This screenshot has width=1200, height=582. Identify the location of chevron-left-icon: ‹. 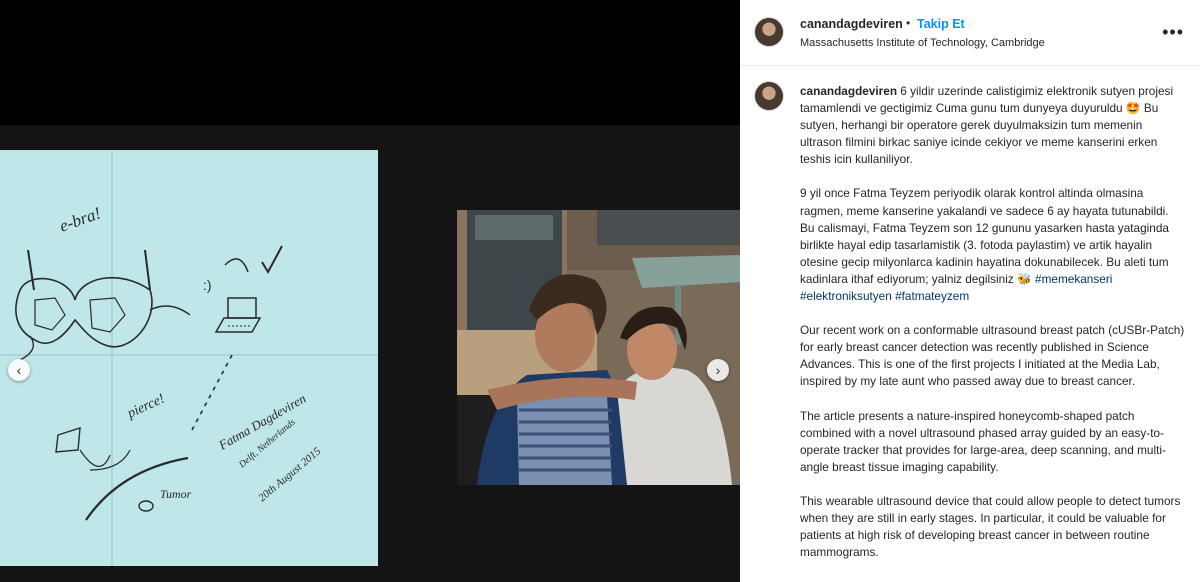
(19, 370).